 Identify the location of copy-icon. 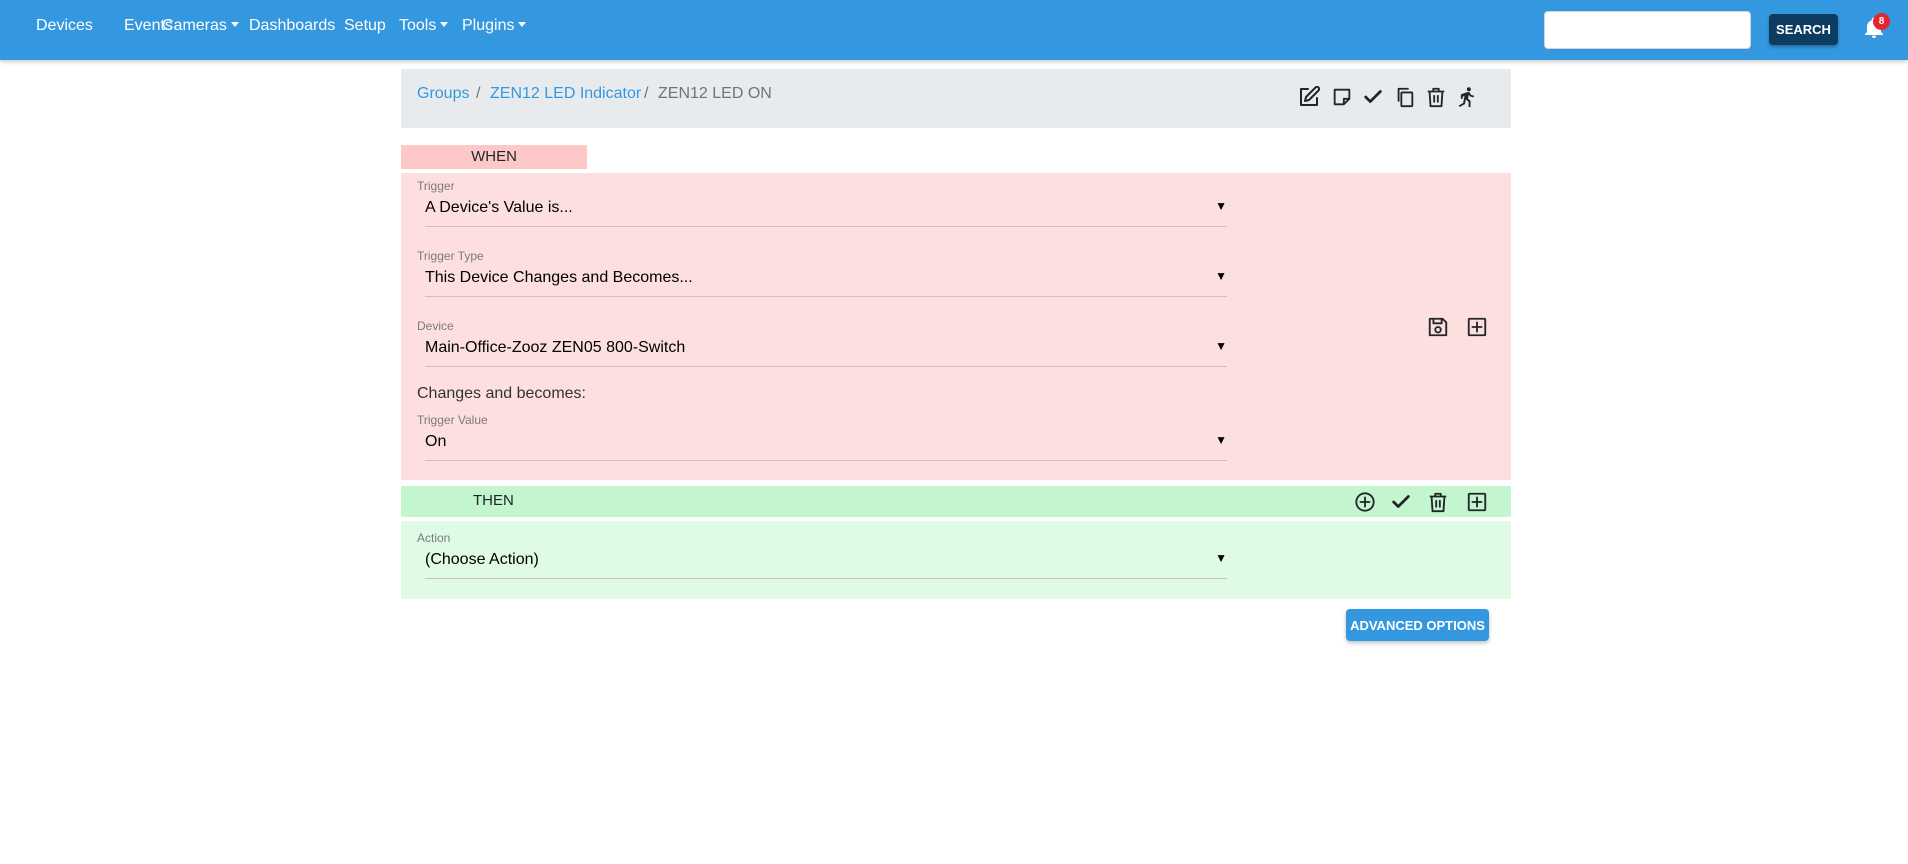
(1405, 97).